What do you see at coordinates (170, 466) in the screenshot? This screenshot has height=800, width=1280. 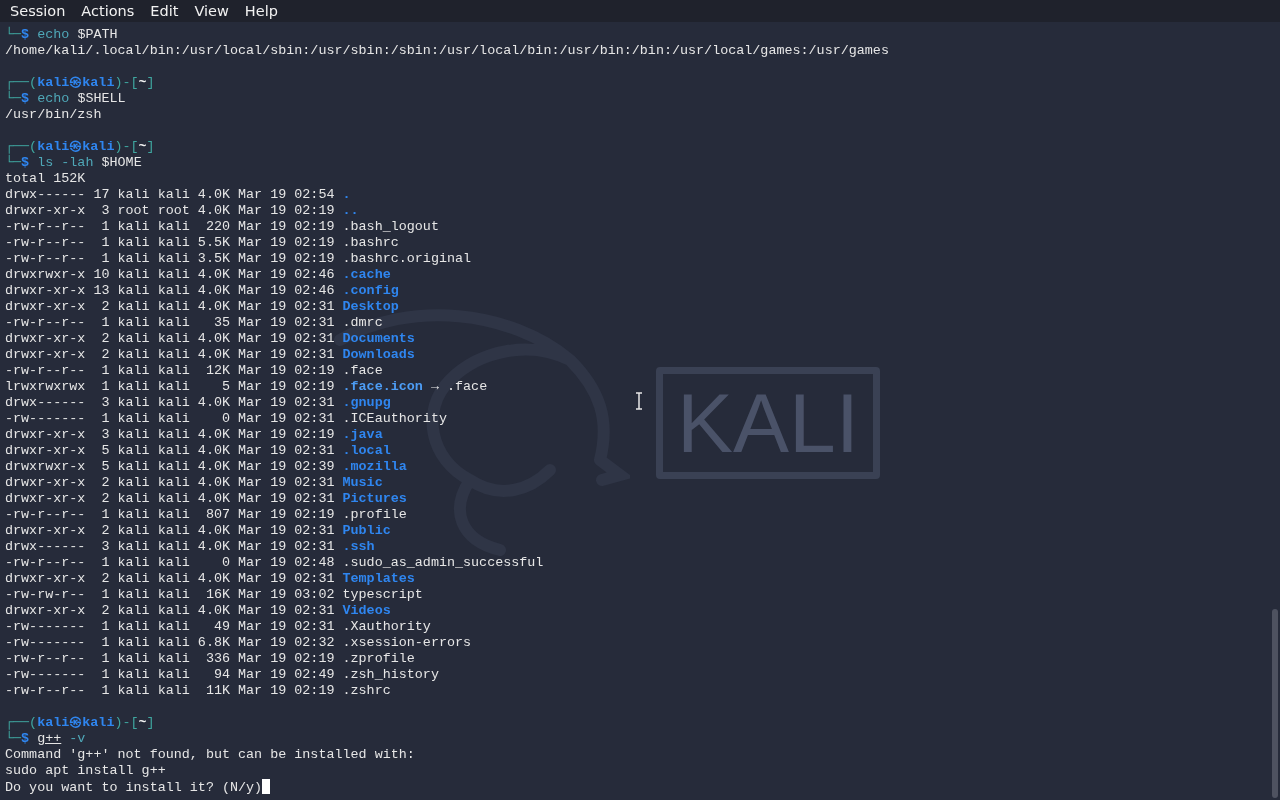 I see `file-details: drwxrwxr-x 5 kali kali 4.0K Mar 19 02:39` at bounding box center [170, 466].